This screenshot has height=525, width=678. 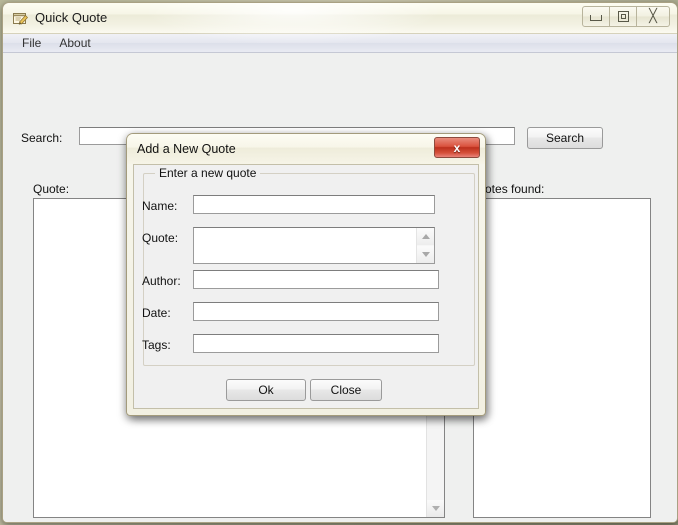 I want to click on name-field-label: Name:, so click(x=160, y=206).